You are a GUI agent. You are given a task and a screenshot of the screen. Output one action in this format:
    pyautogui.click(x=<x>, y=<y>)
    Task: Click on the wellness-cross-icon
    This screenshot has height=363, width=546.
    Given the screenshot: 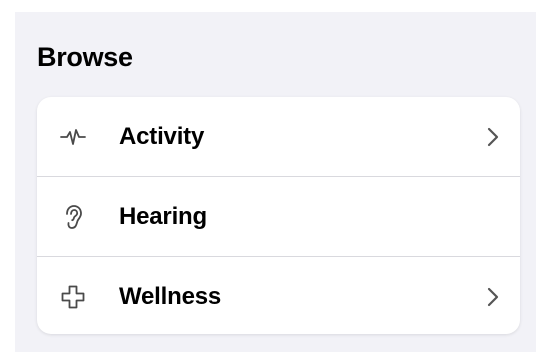 What is the action you would take?
    pyautogui.click(x=73, y=297)
    